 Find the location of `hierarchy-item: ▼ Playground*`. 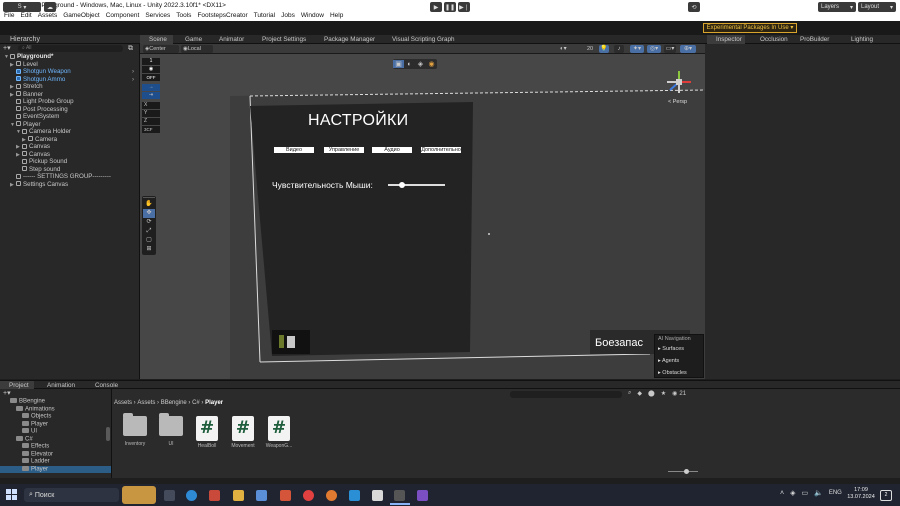

hierarchy-item: ▼ Playground* is located at coordinates (69, 57).